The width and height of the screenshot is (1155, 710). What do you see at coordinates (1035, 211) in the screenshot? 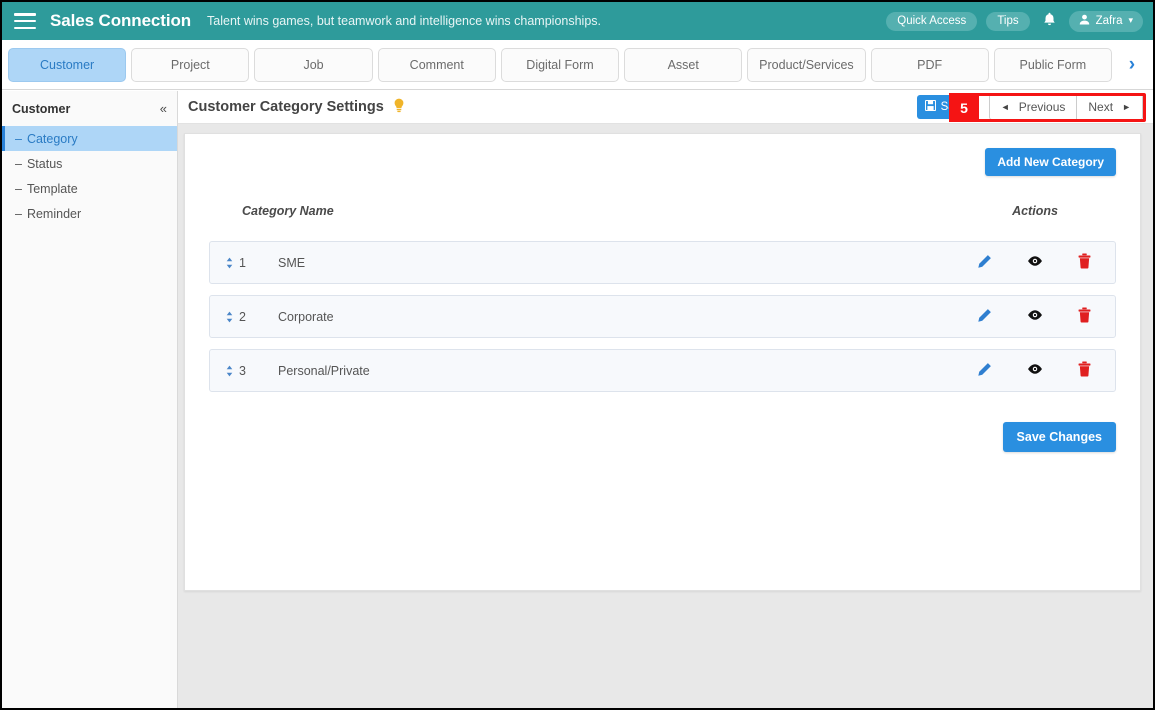
I see `column-header-actions: Actions` at bounding box center [1035, 211].